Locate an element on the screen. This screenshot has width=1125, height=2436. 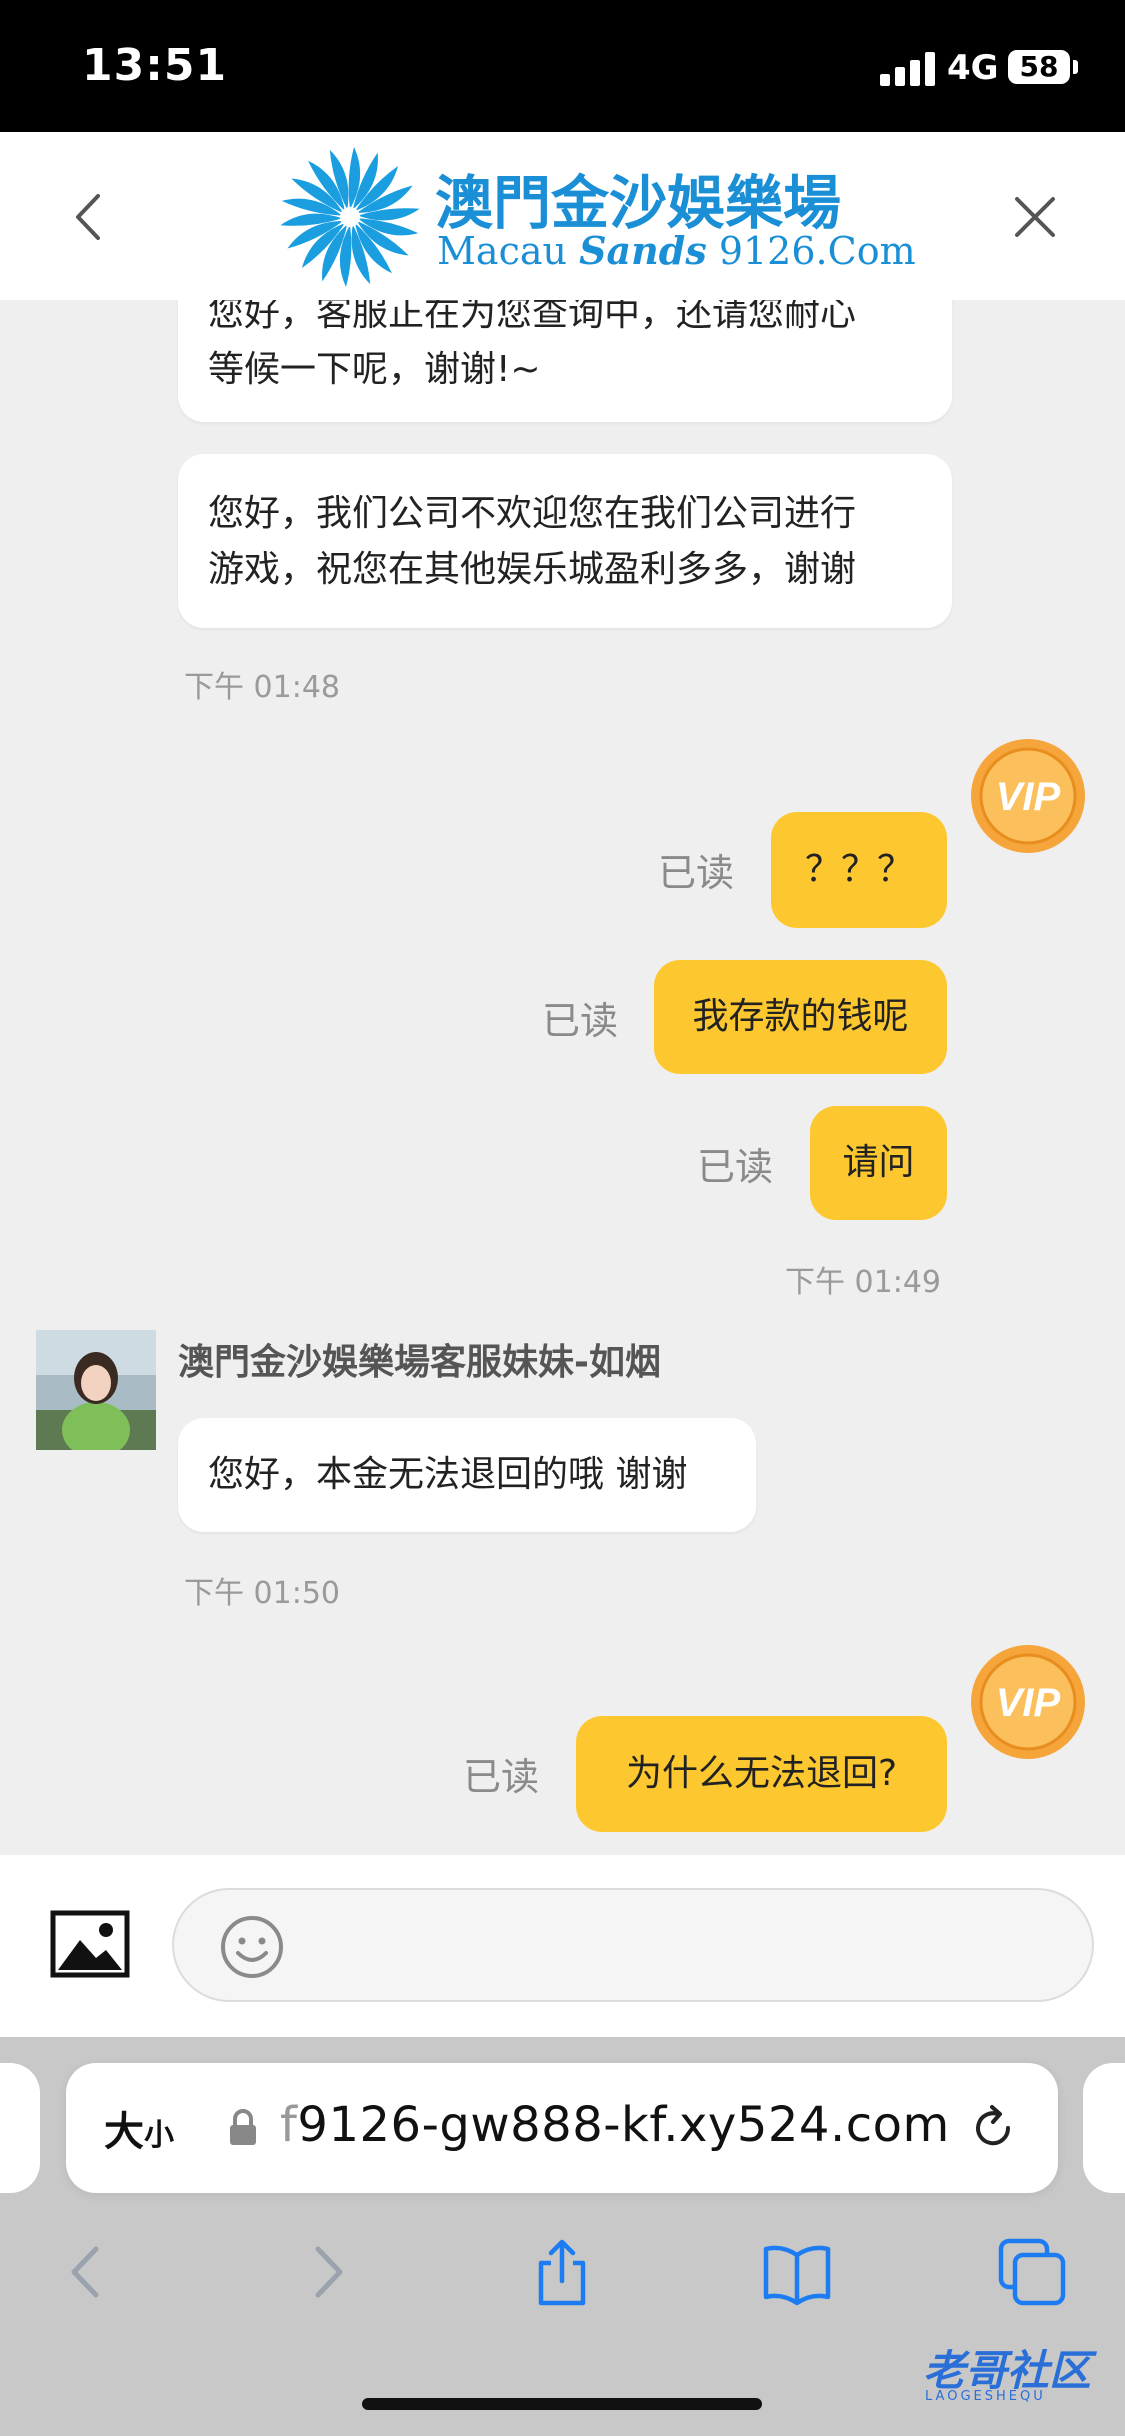
agent-photo is located at coordinates (96, 1390).